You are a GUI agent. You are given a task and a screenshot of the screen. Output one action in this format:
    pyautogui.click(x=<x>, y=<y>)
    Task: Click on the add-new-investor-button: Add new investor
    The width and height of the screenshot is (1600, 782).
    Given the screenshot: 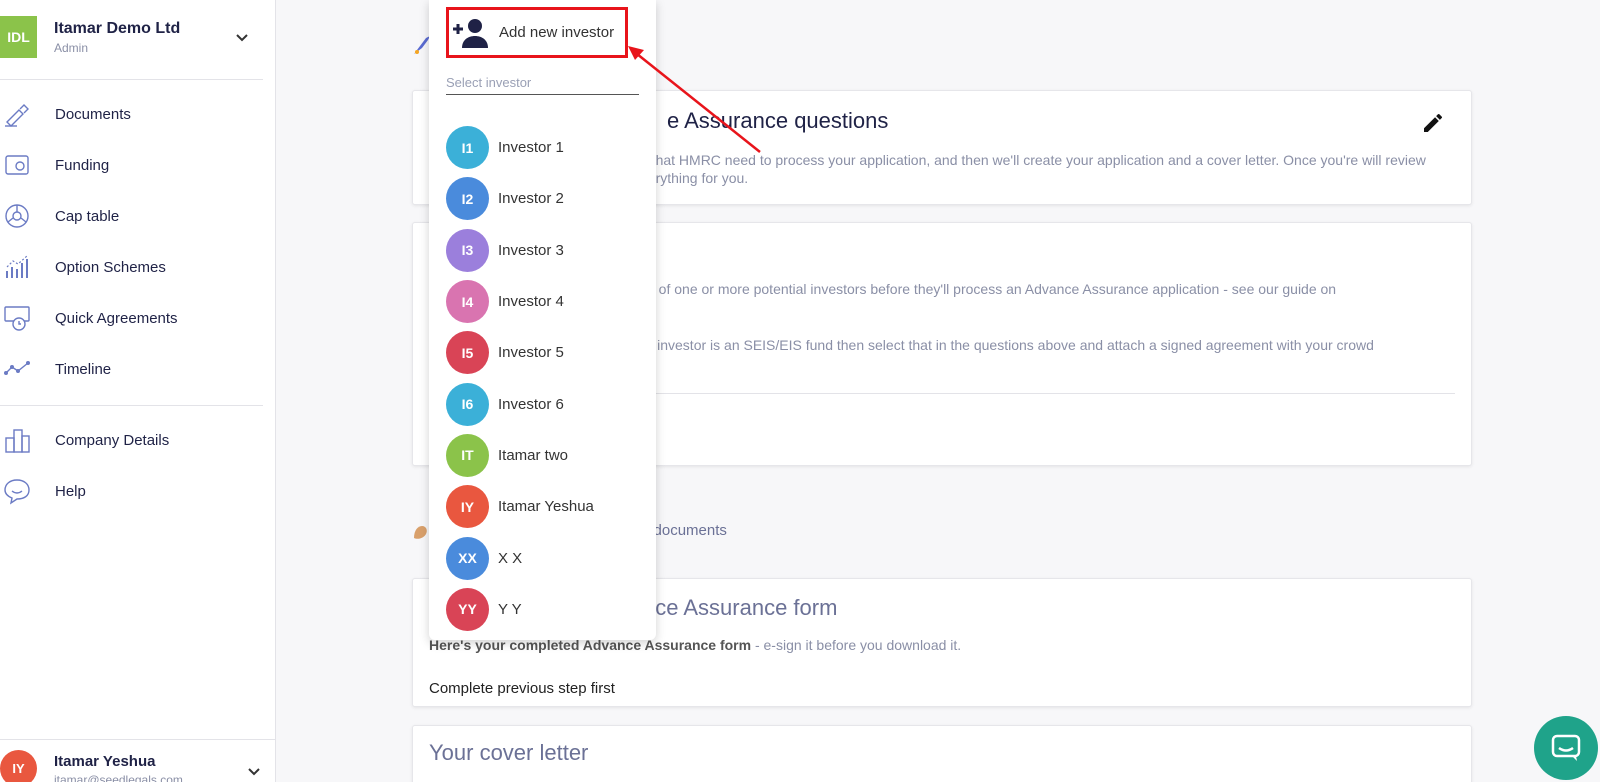 What is the action you would take?
    pyautogui.click(x=537, y=32)
    